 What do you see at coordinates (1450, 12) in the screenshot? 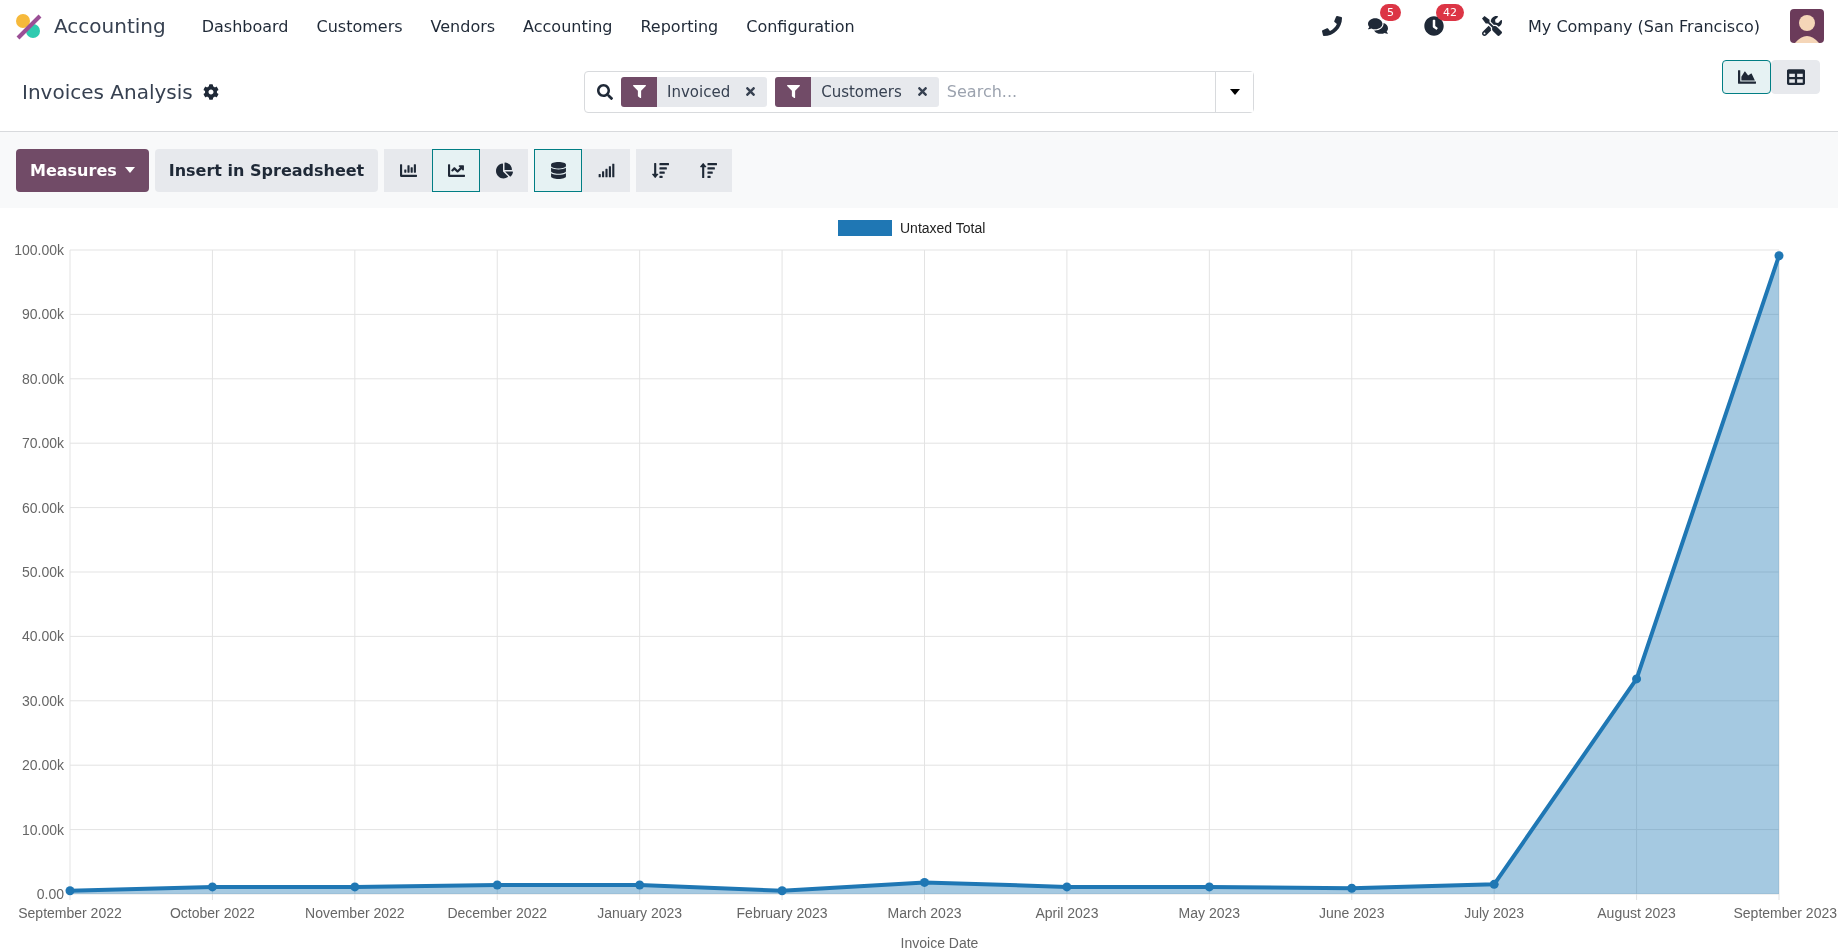
I see `count-badge: 42` at bounding box center [1450, 12].